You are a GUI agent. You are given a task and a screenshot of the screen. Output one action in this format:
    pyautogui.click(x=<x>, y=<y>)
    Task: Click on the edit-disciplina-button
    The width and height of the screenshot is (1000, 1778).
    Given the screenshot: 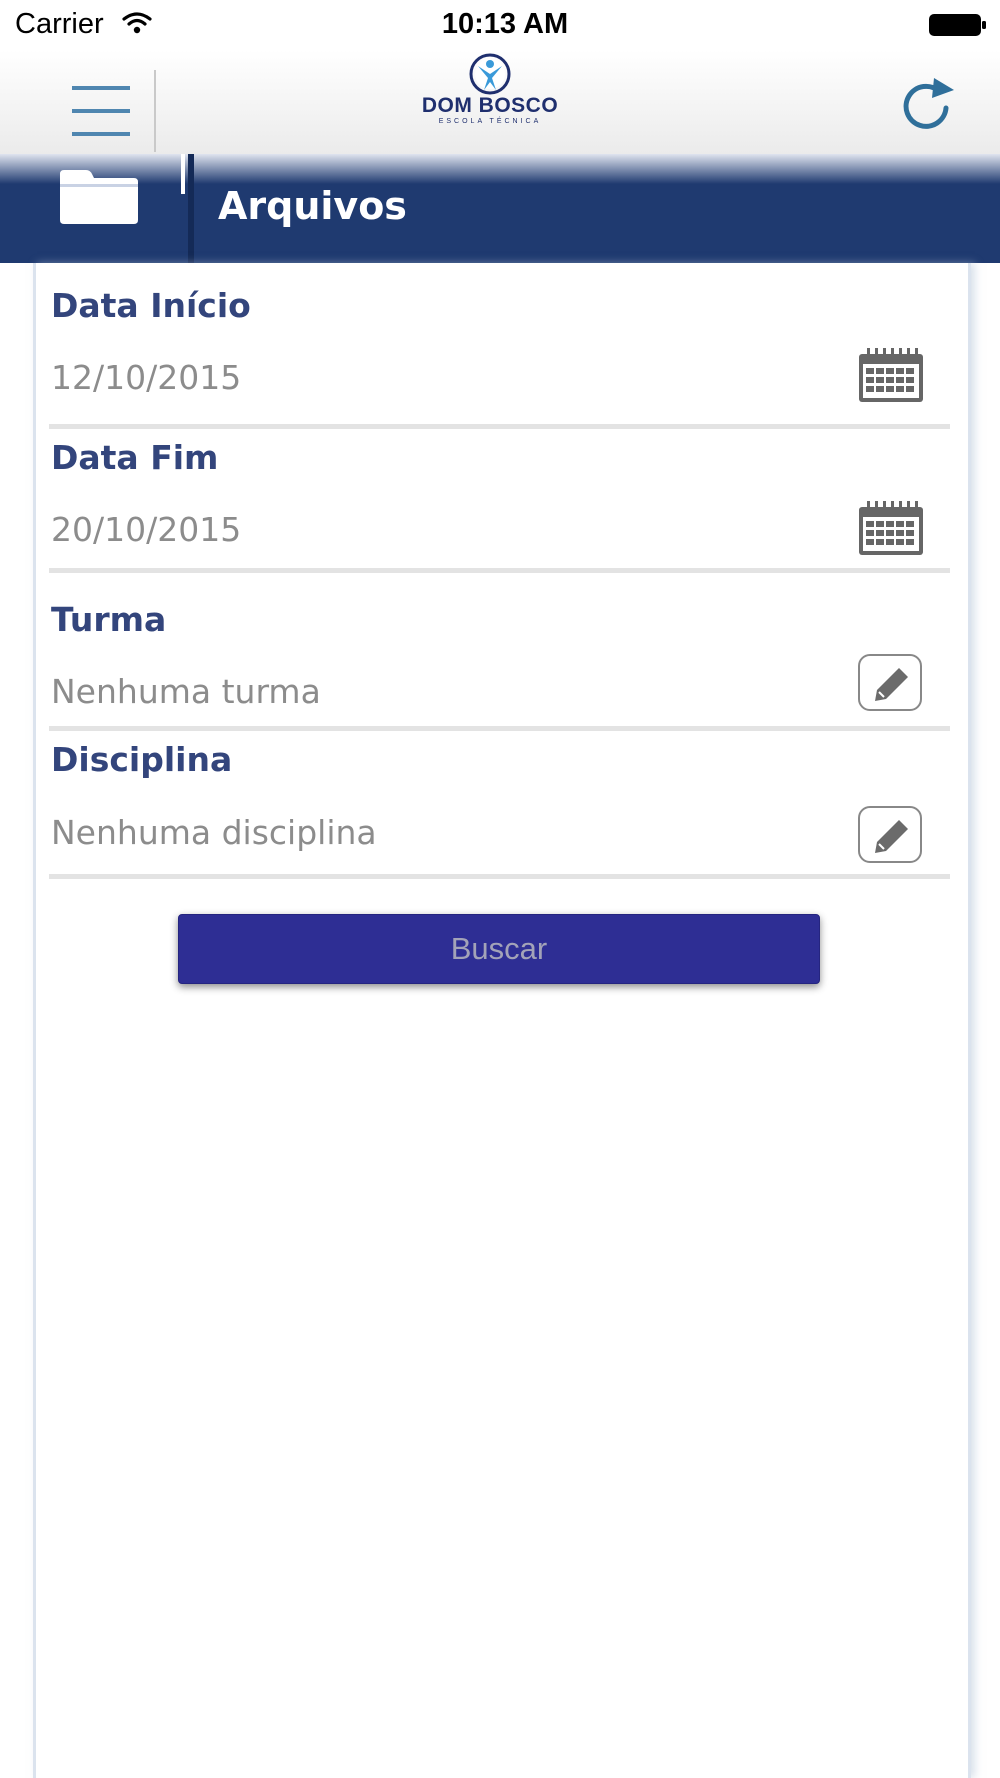 What is the action you would take?
    pyautogui.click(x=890, y=834)
    